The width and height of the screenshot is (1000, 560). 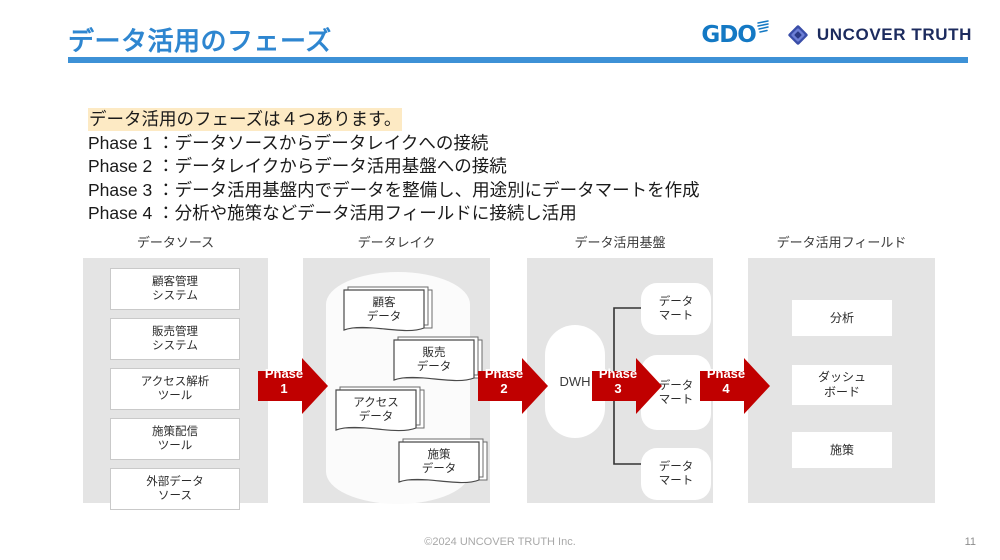 I want to click on source-box-campaign-delivery: 施策配信 ツール, so click(x=175, y=439).